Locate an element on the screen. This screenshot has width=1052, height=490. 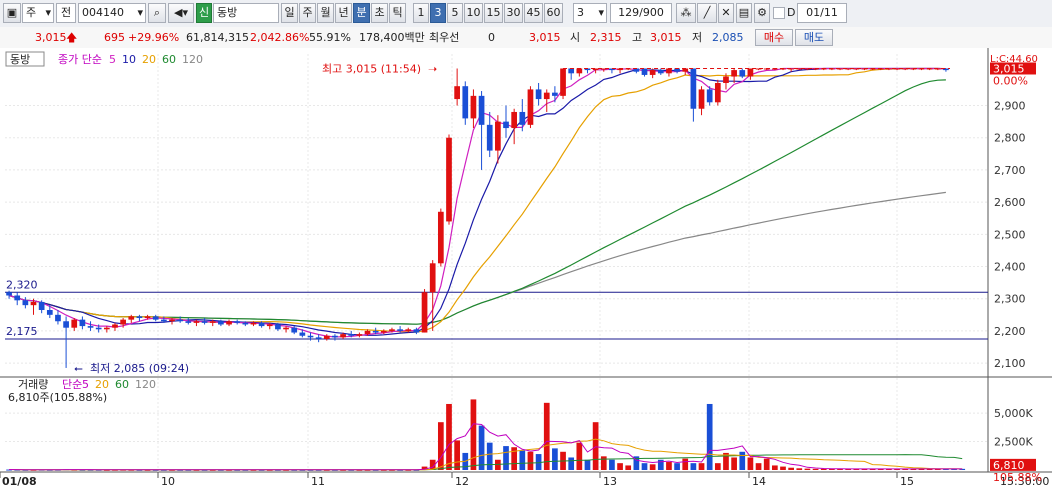
reference-label-lower: 2,175 is located at coordinates (22, 331).